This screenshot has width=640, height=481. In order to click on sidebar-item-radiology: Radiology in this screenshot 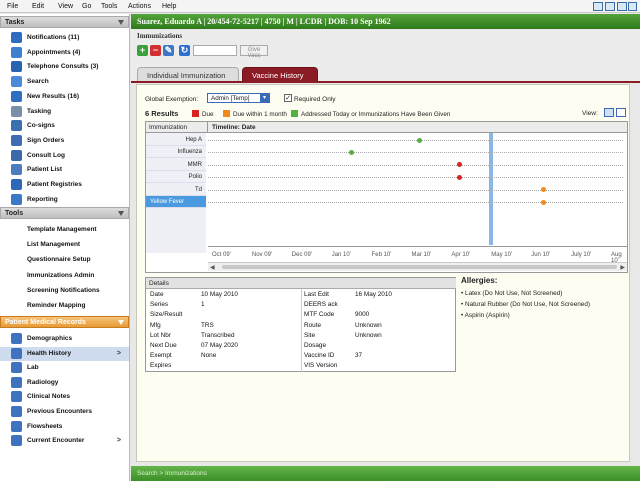, I will do `click(64, 383)`.